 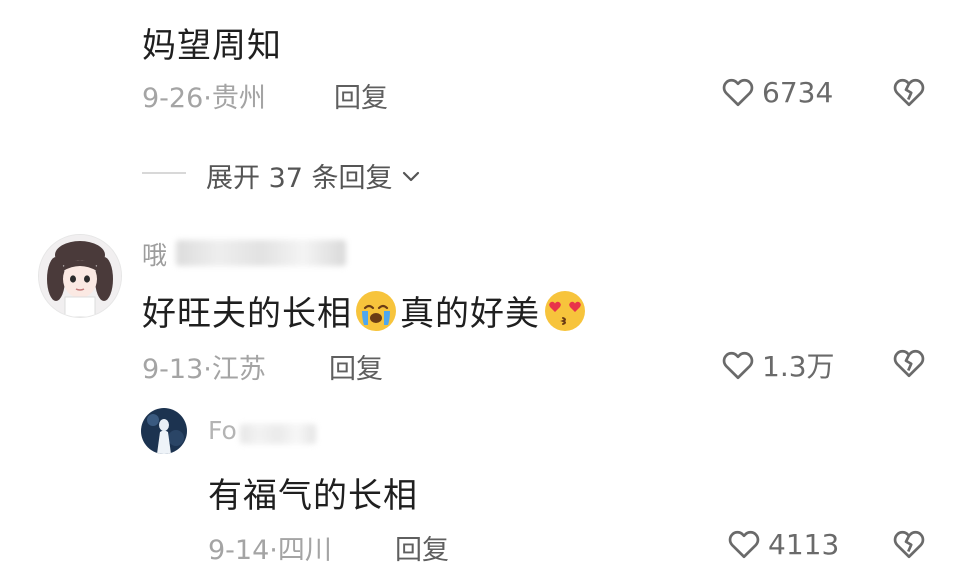 I want to click on crying-face-icon, so click(x=376, y=310).